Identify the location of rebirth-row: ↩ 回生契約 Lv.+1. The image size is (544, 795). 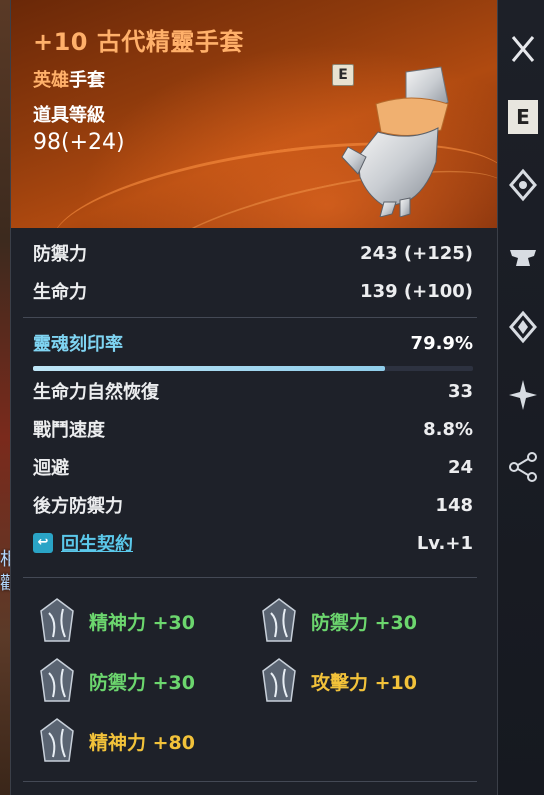
(253, 543).